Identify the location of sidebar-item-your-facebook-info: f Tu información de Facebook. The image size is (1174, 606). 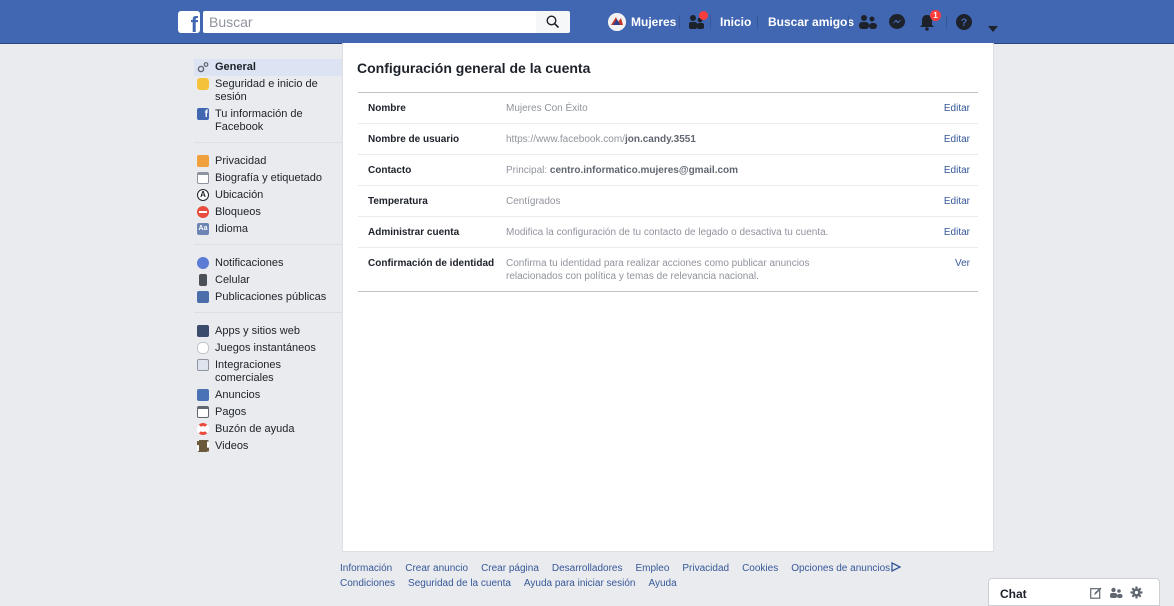
(268, 121).